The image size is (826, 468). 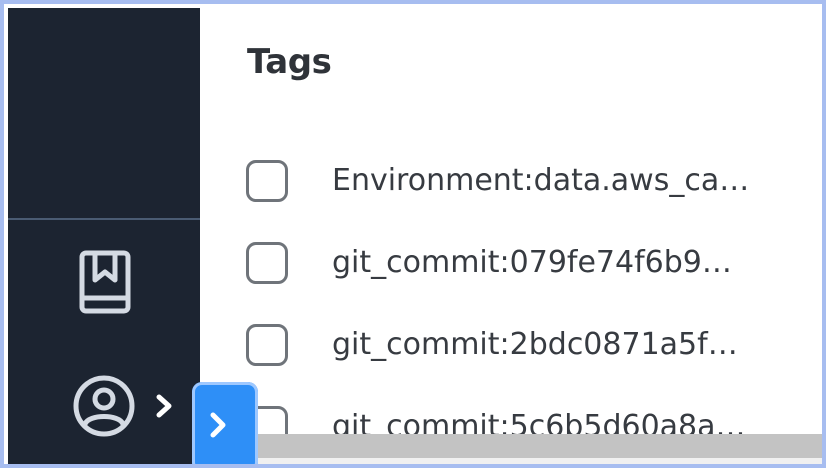 What do you see at coordinates (540, 446) in the screenshot?
I see `scrollbar-thumb` at bounding box center [540, 446].